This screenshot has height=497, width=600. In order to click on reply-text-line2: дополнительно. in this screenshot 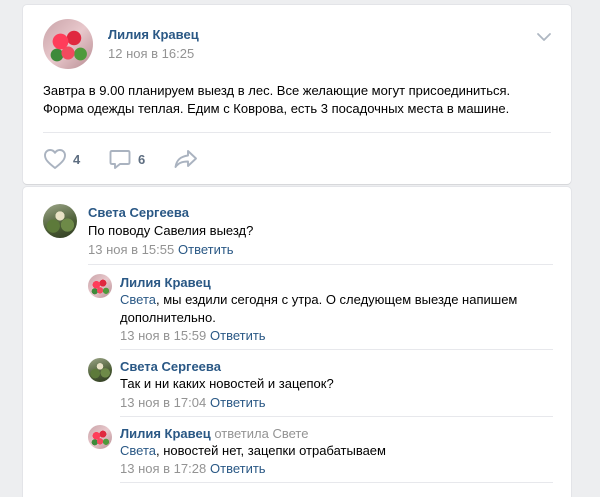, I will do `click(168, 317)`.